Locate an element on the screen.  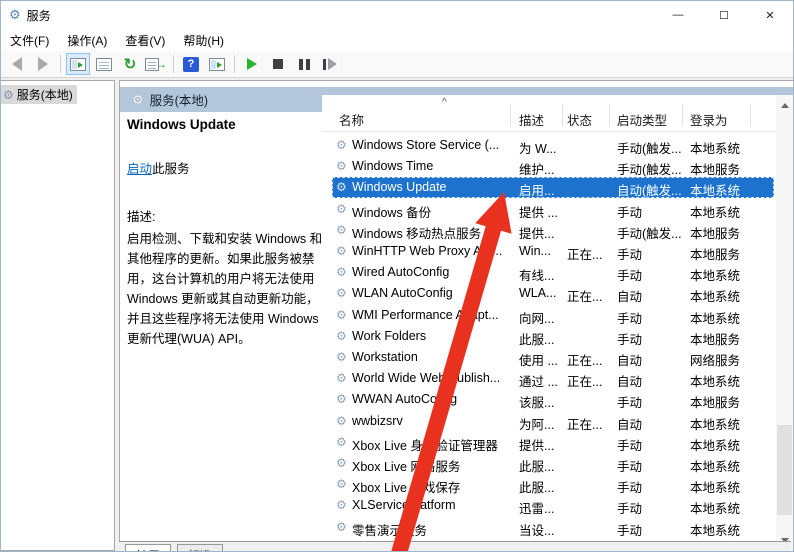
service-name: WLAN AutoConfig is located at coordinates (402, 293).